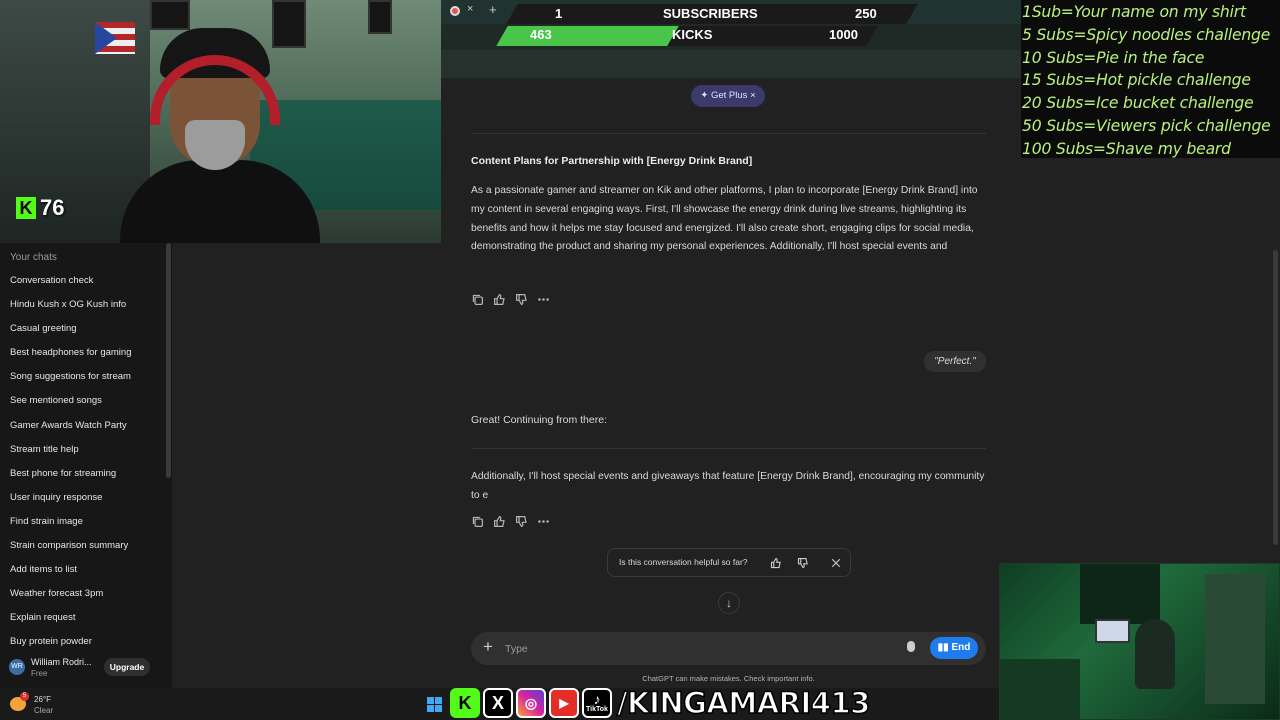  What do you see at coordinates (86, 450) in the screenshot?
I see `chat-history-item: Stream title help` at bounding box center [86, 450].